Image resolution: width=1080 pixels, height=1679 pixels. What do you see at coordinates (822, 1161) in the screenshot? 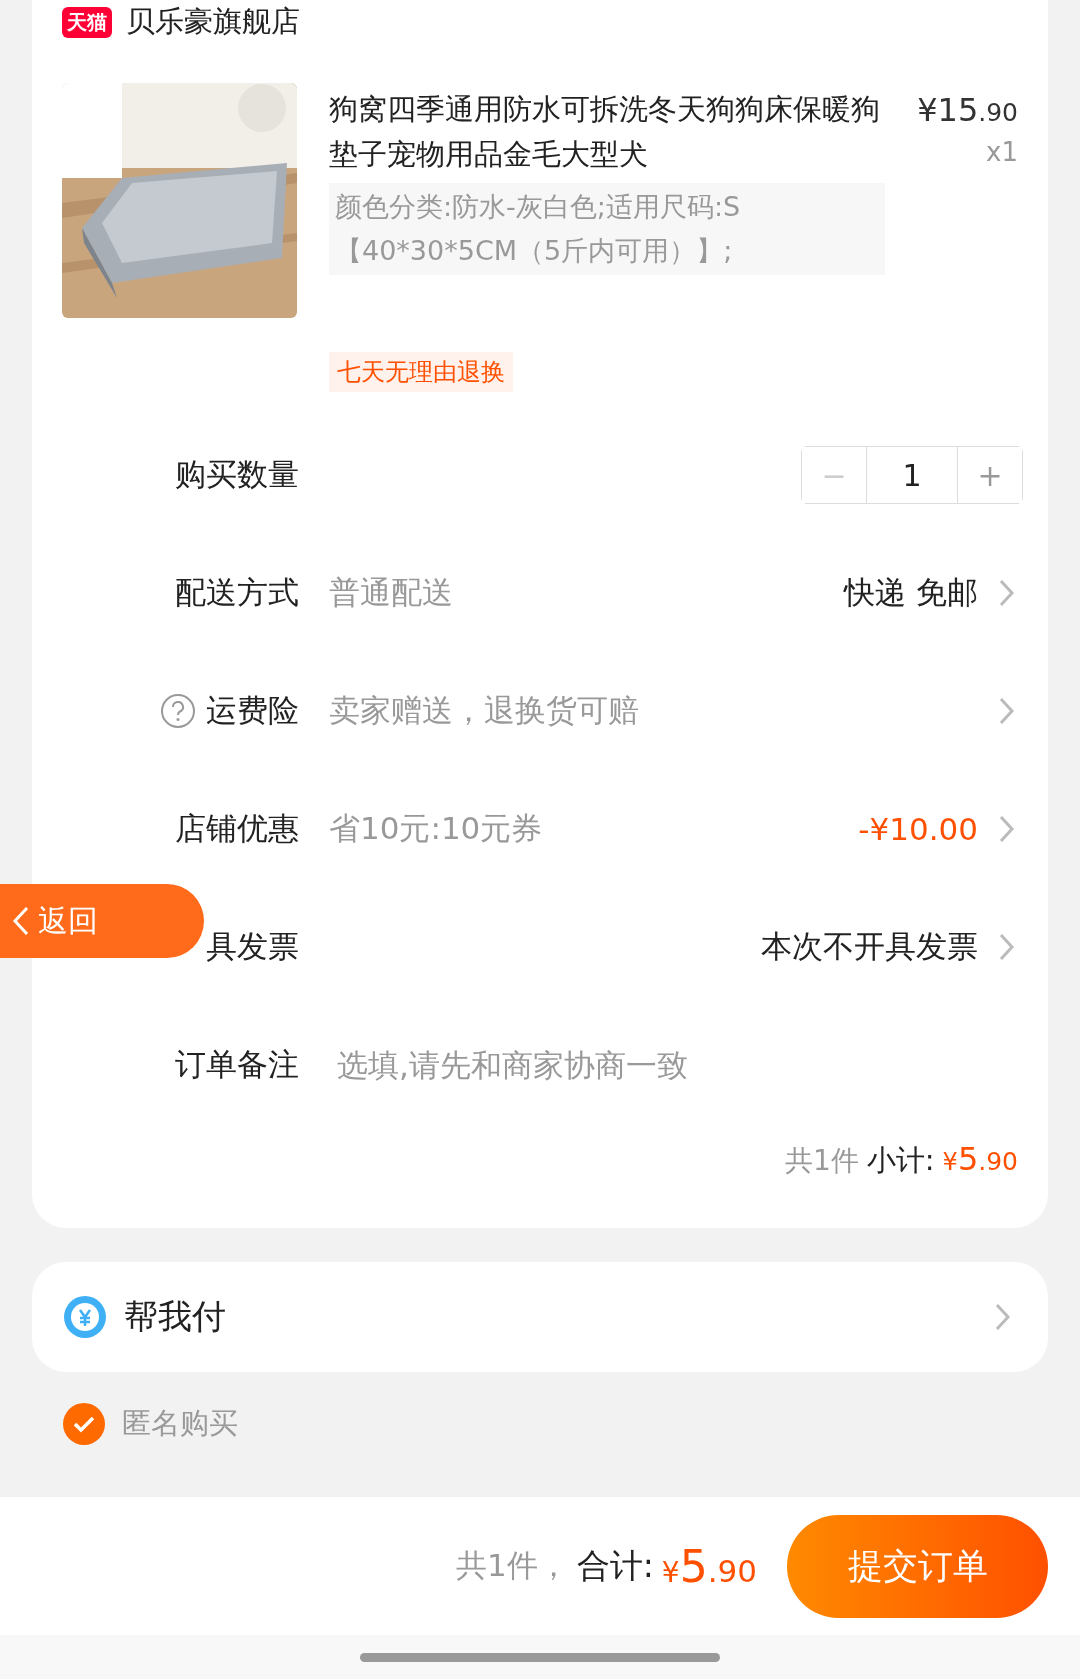
I see `item-count: 共1件` at bounding box center [822, 1161].